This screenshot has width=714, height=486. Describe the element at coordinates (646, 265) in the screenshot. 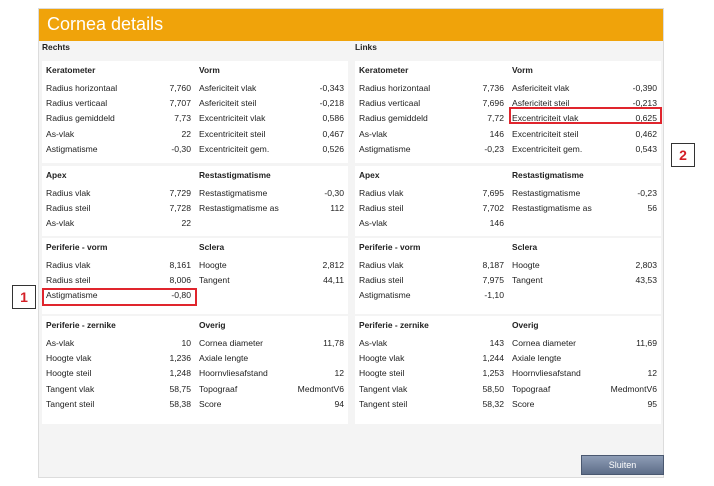

I see `field-value: 2,803` at that location.